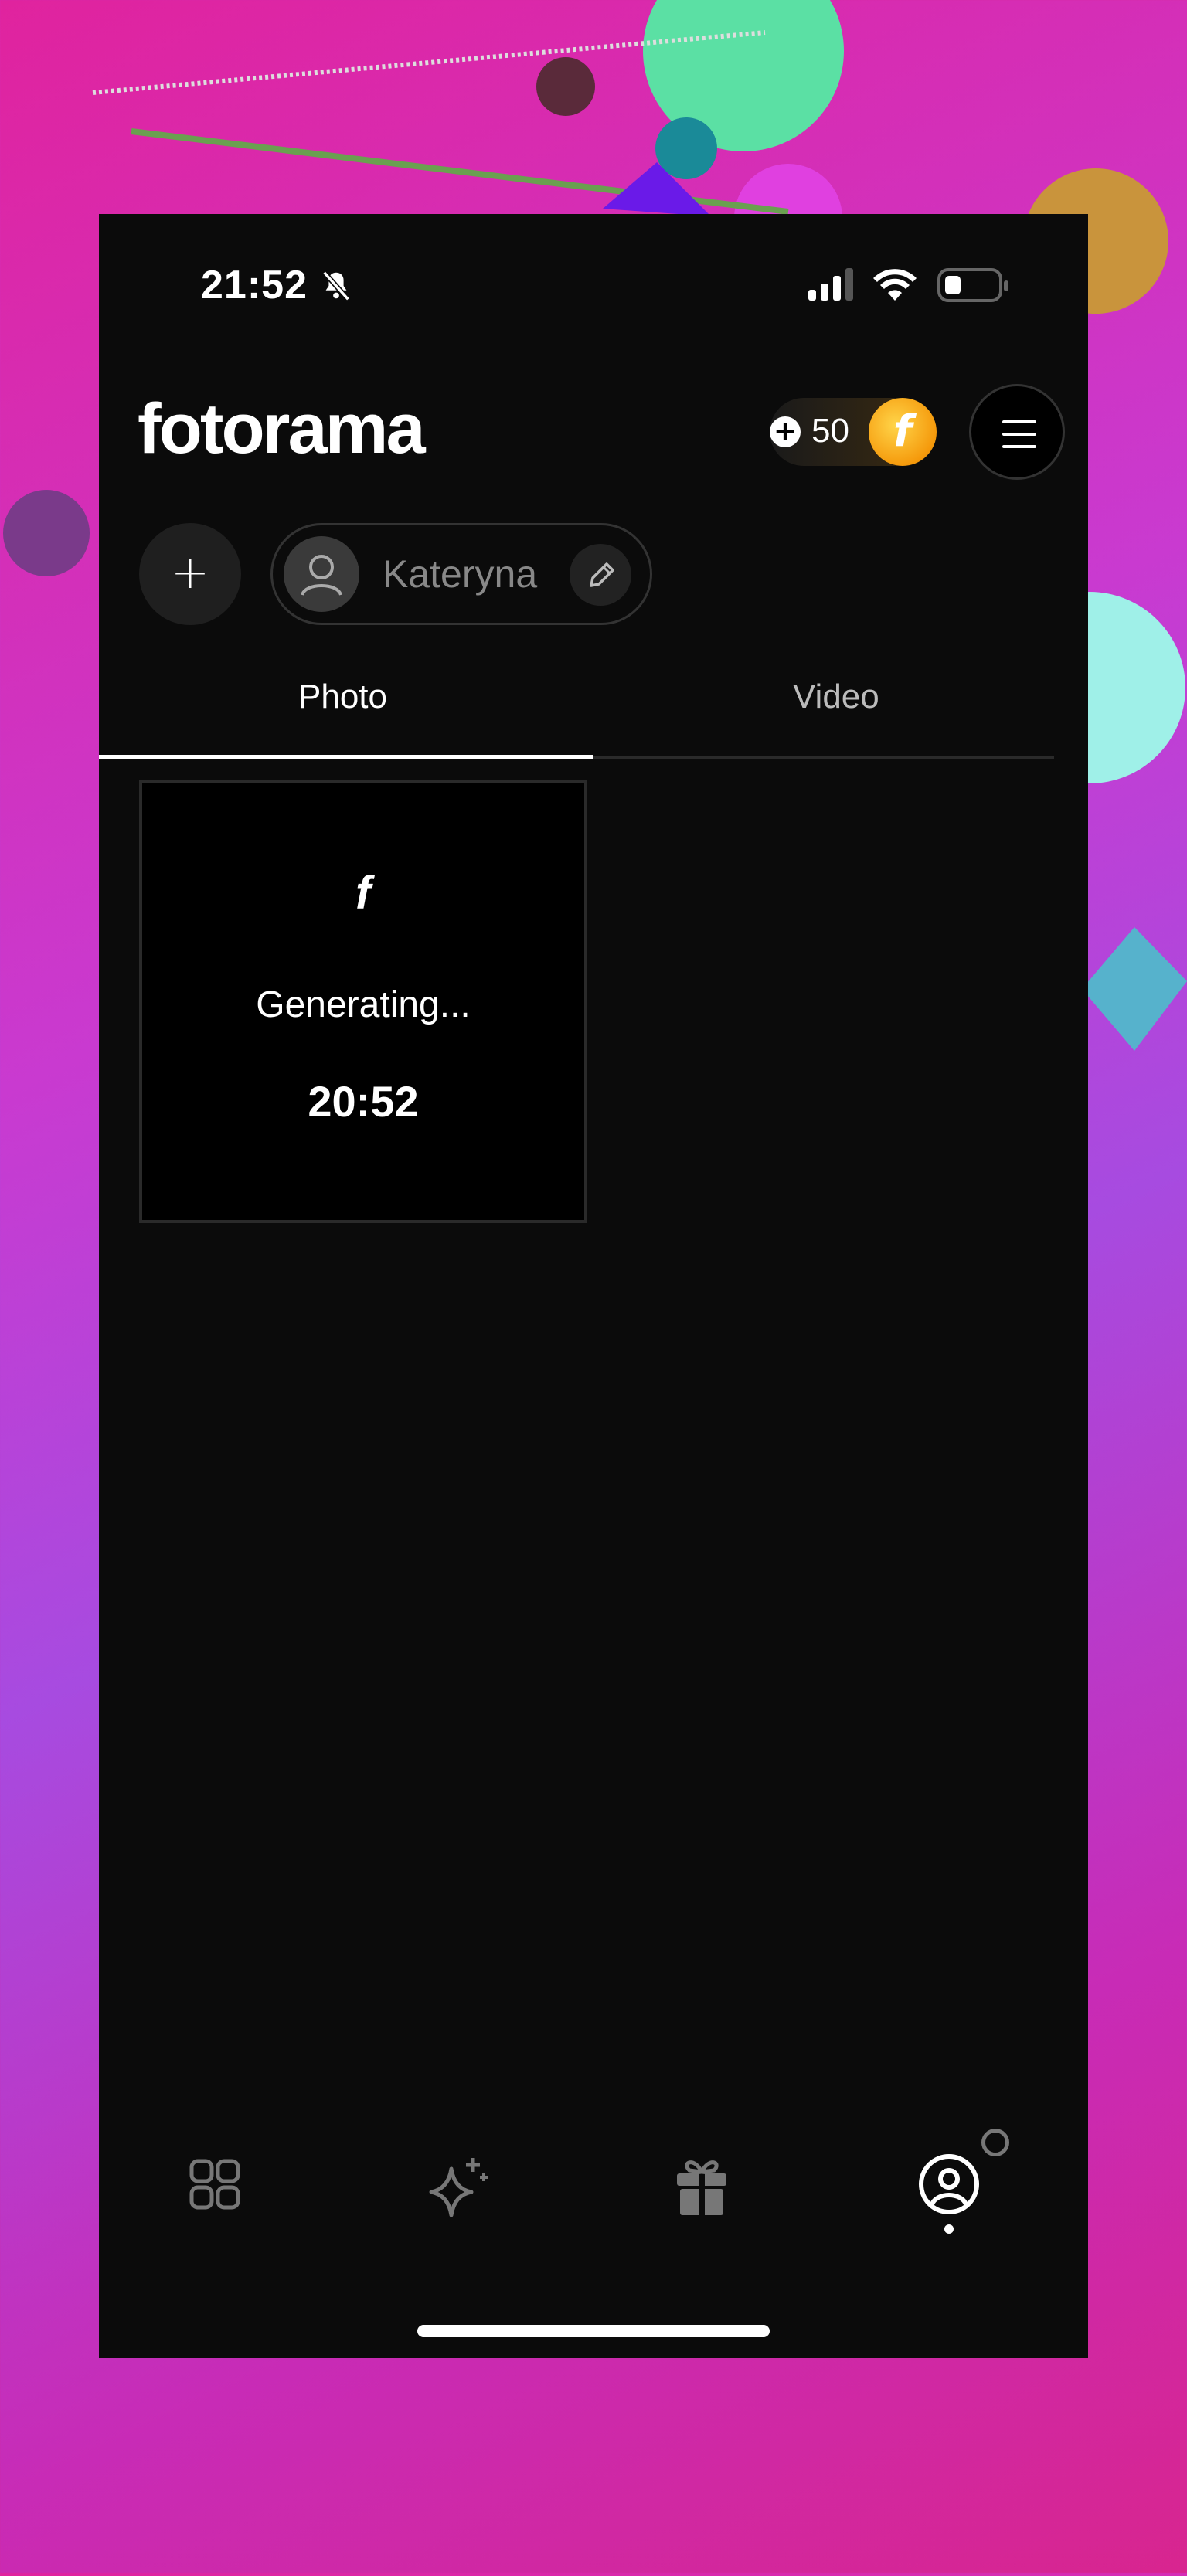  What do you see at coordinates (1019, 421) in the screenshot?
I see `hamburger-menu-icon` at bounding box center [1019, 421].